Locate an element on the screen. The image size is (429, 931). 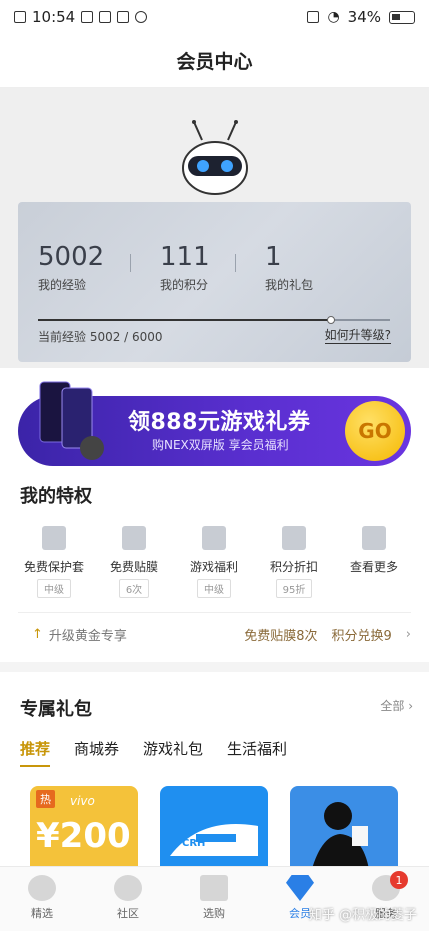
nav-label: 选购 is located at coordinates (214, 913).